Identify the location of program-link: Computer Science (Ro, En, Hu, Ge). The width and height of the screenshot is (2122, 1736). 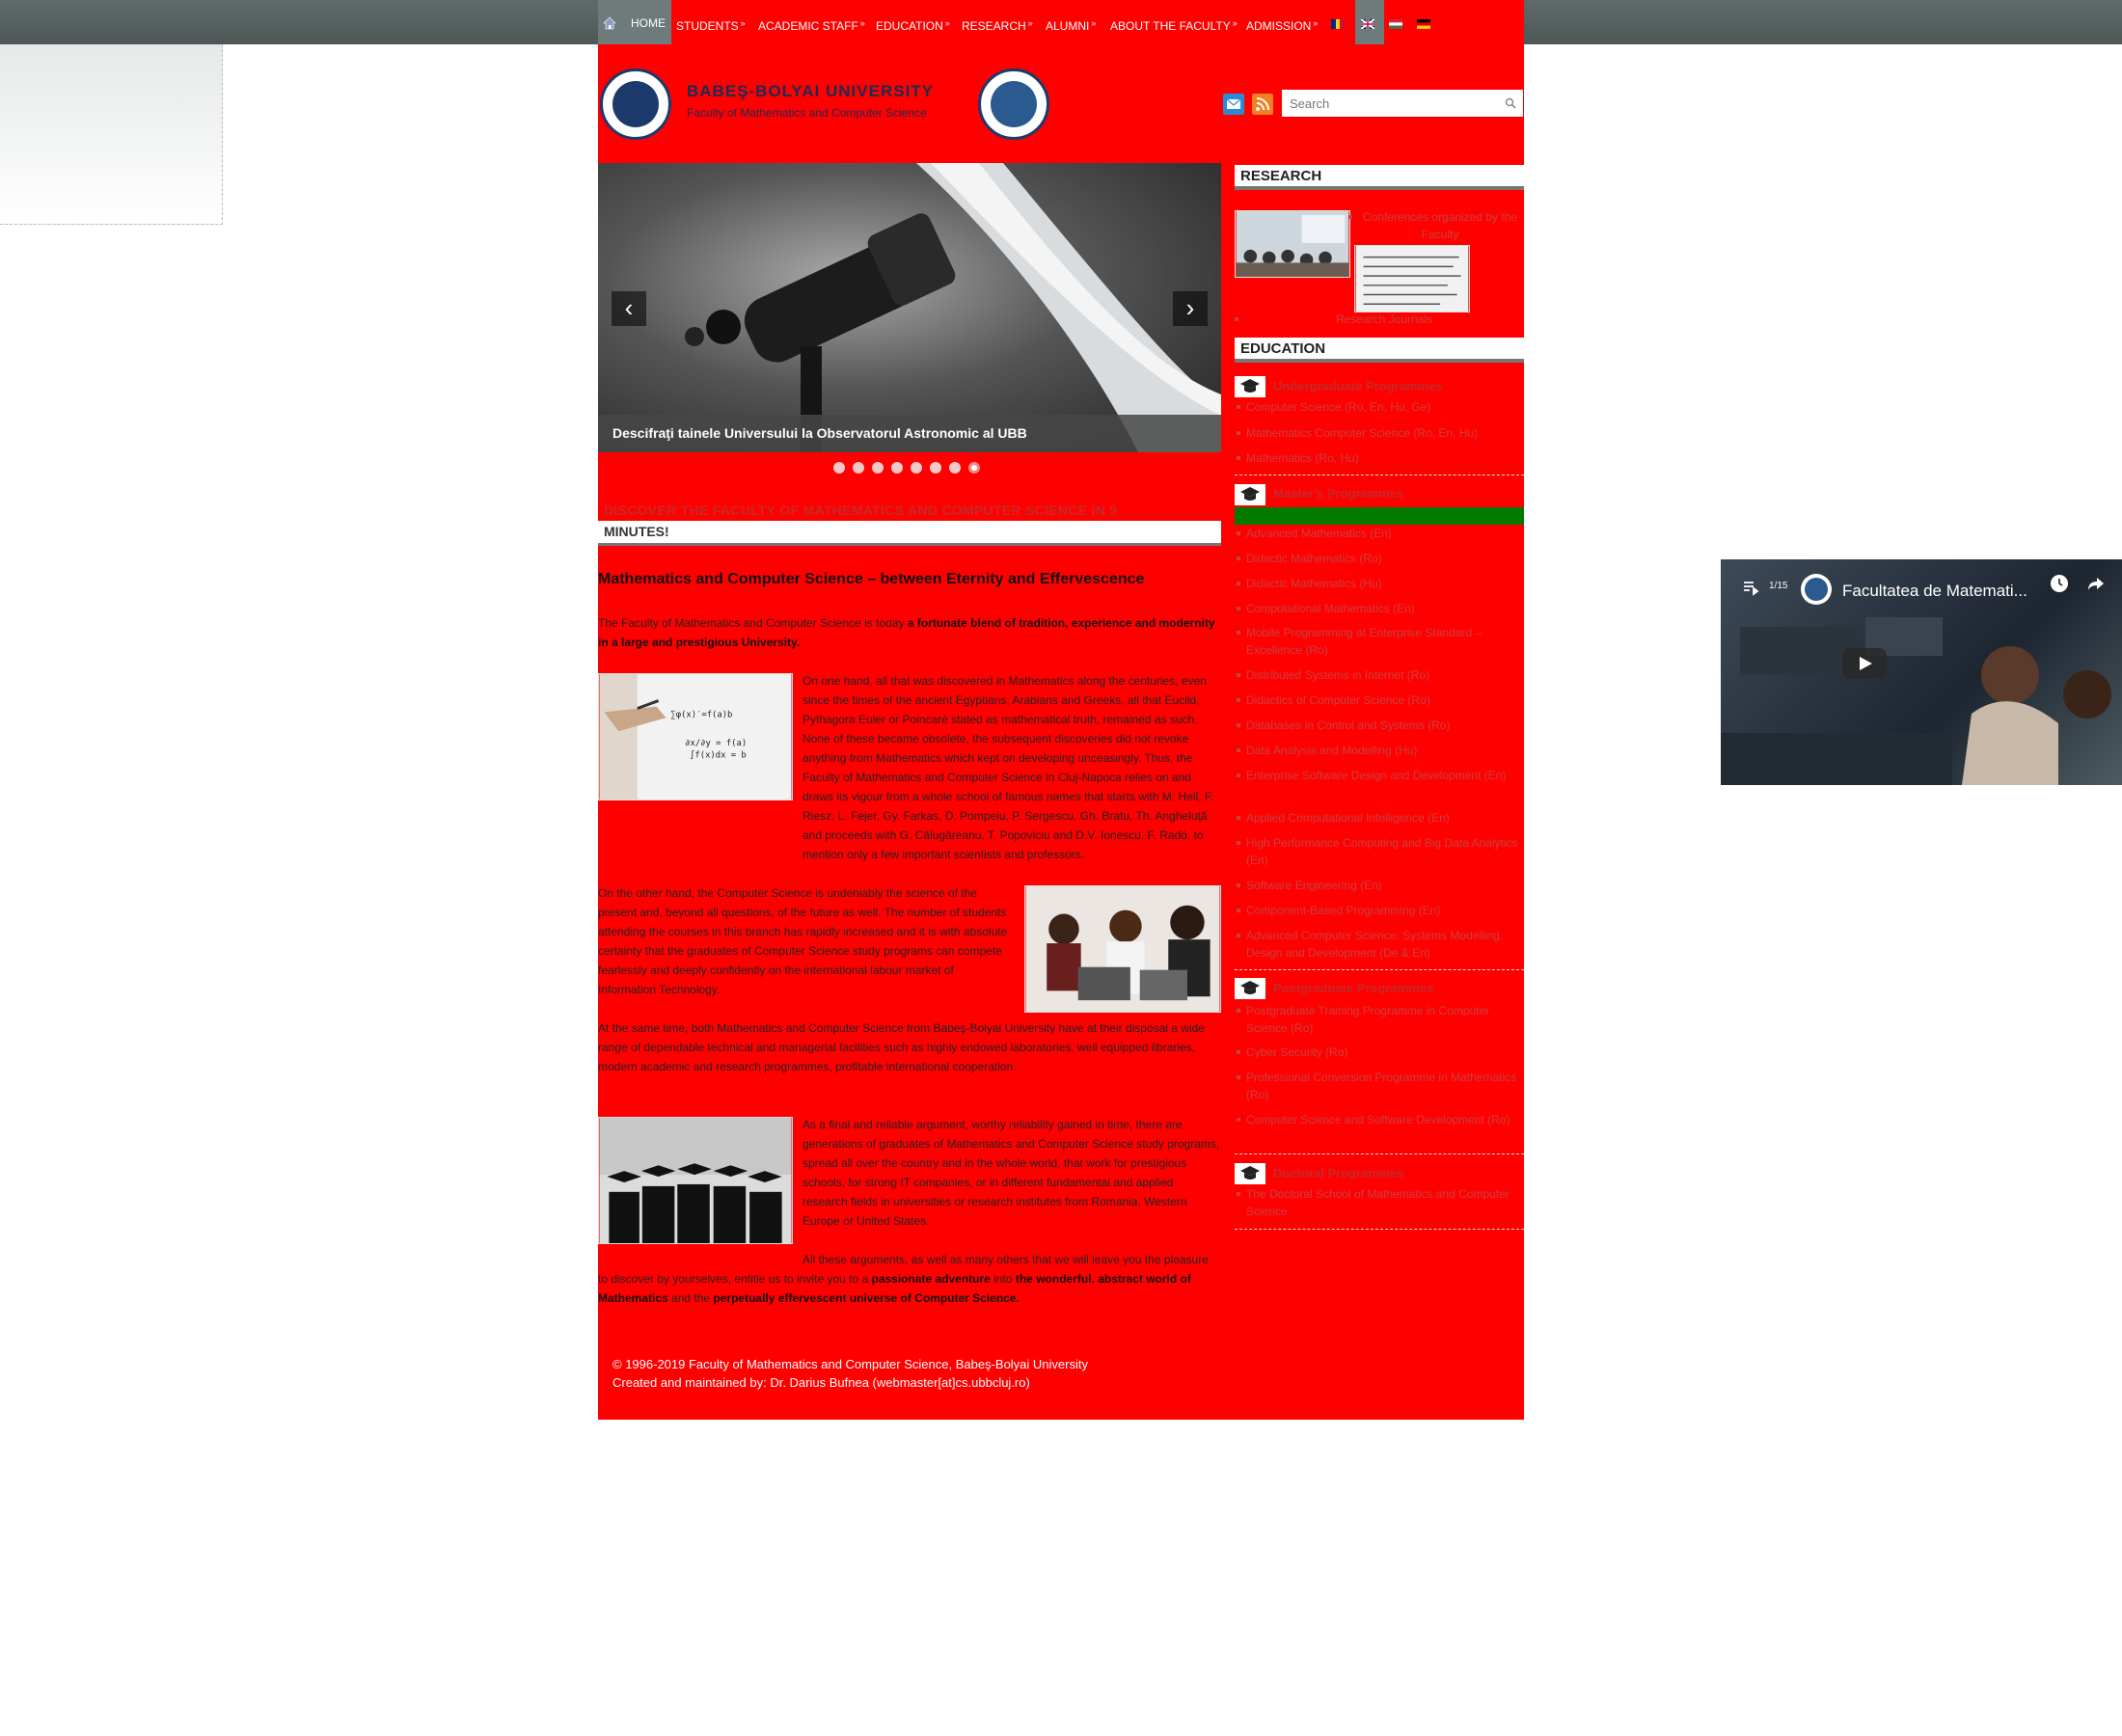
(1379, 407).